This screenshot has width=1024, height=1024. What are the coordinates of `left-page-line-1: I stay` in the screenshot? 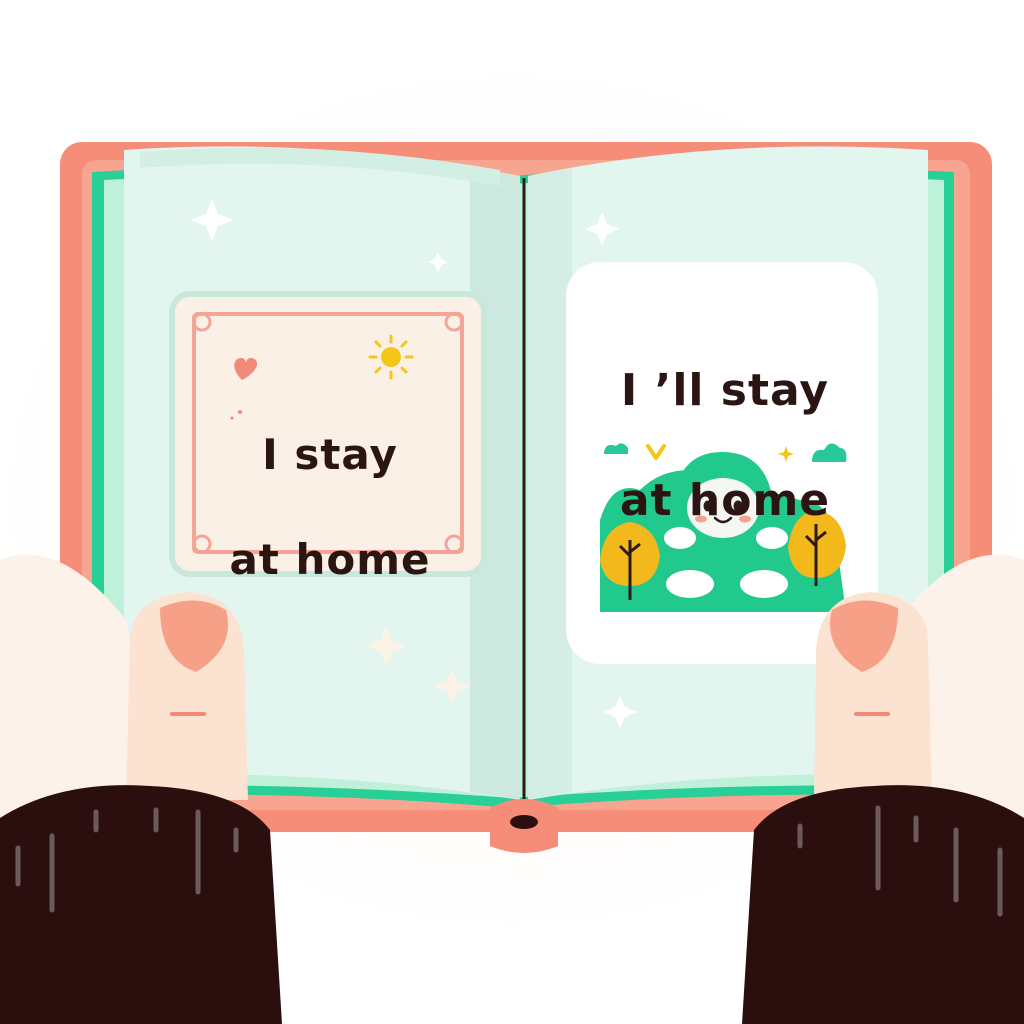 It's located at (330, 454).